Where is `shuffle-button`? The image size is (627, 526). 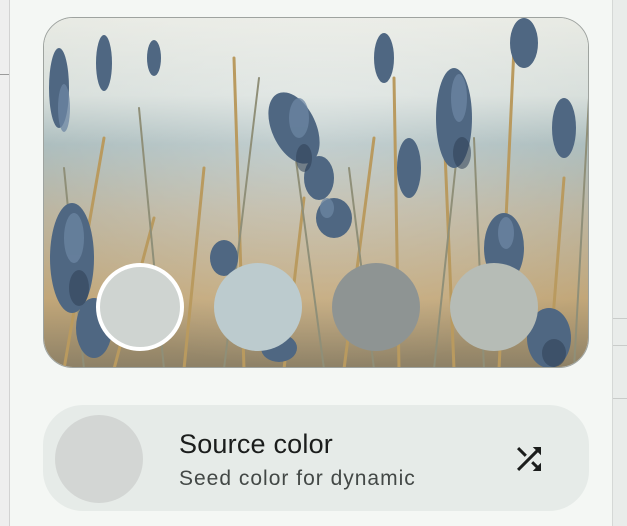
shuffle-button is located at coordinates (529, 459).